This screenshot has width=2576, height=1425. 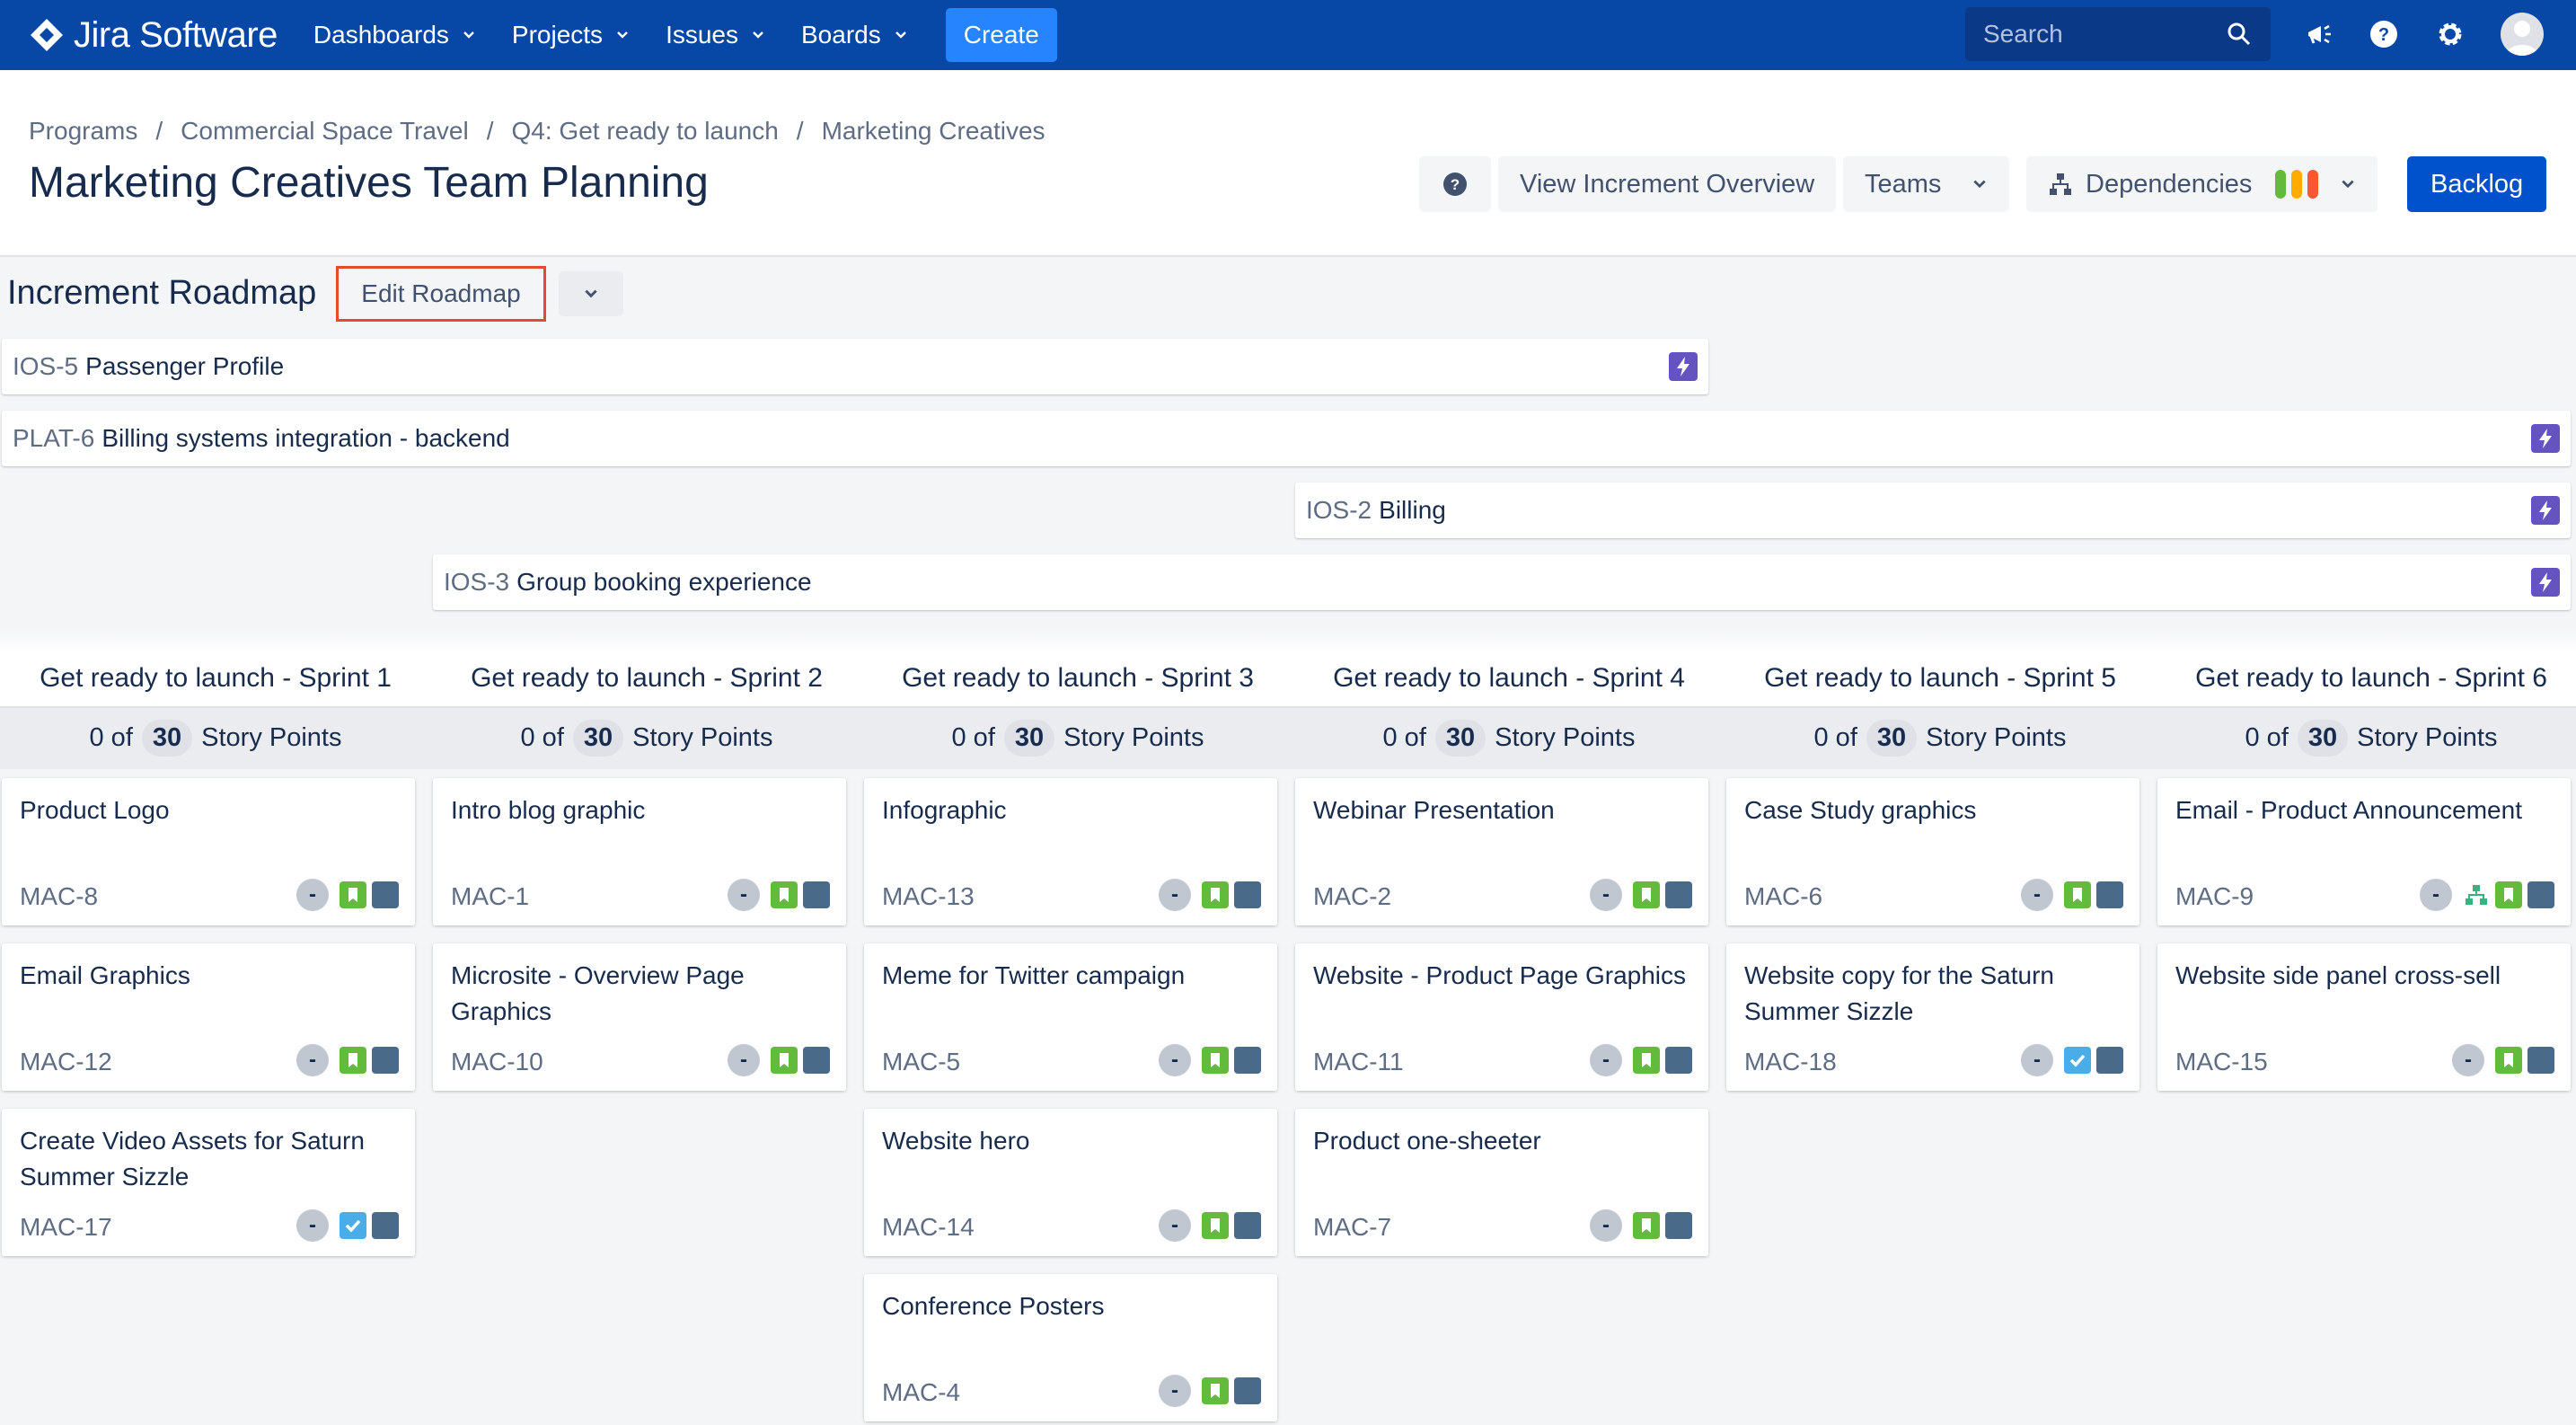 I want to click on issue-card-key: MAC-9, so click(x=2214, y=897).